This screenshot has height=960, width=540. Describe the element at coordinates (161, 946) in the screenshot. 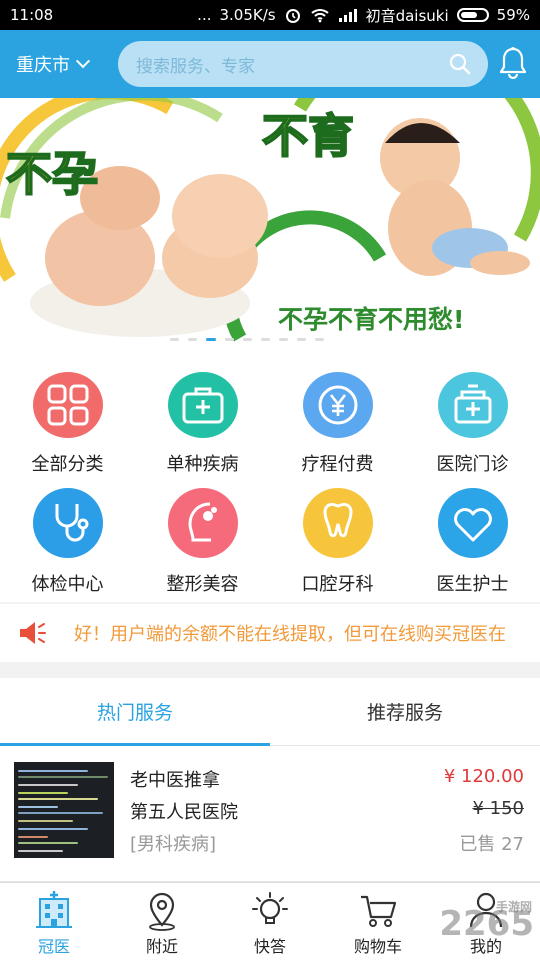

I see `nav-label: 附近` at that location.